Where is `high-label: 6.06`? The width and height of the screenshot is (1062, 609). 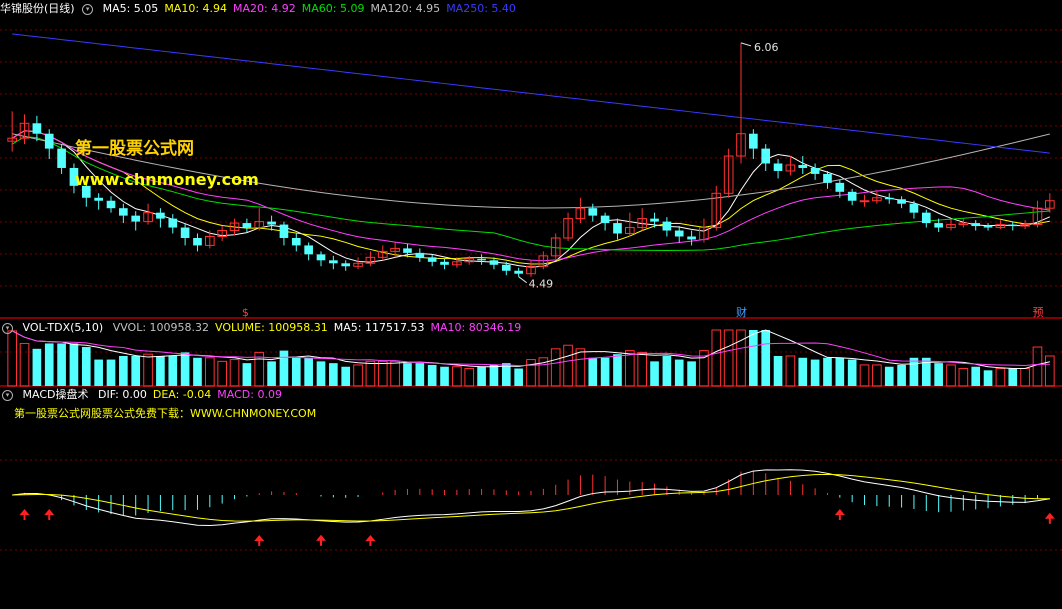
high-label: 6.06 is located at coordinates (766, 47).